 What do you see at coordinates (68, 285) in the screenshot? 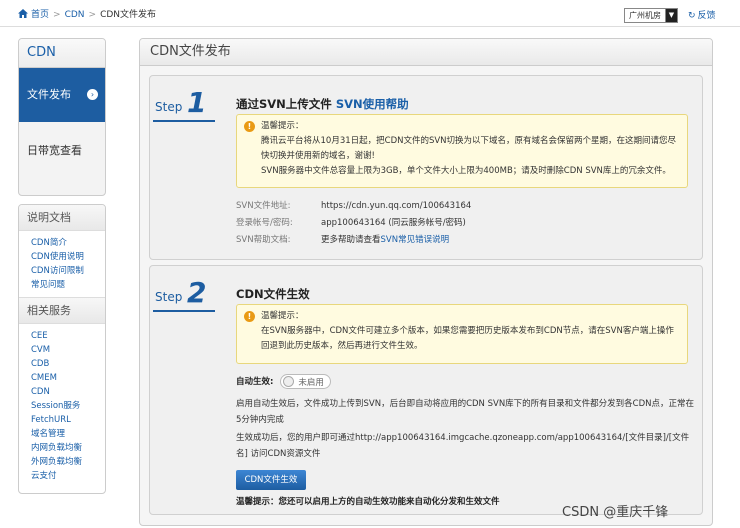
I see `docs-link: 常见问题` at bounding box center [68, 285].